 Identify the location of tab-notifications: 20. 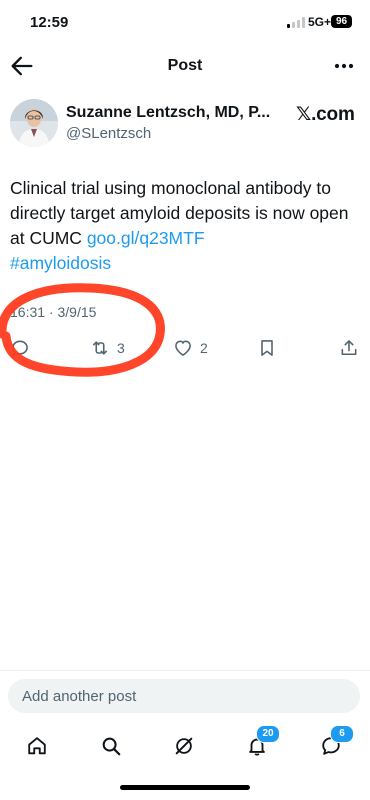
(261, 743).